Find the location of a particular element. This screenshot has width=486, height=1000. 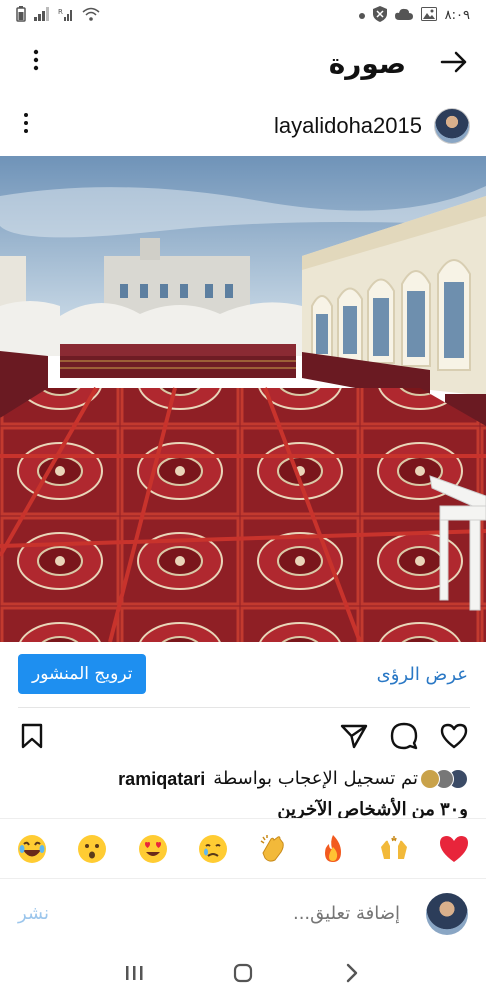

raising-hands-emoji is located at coordinates (394, 849).